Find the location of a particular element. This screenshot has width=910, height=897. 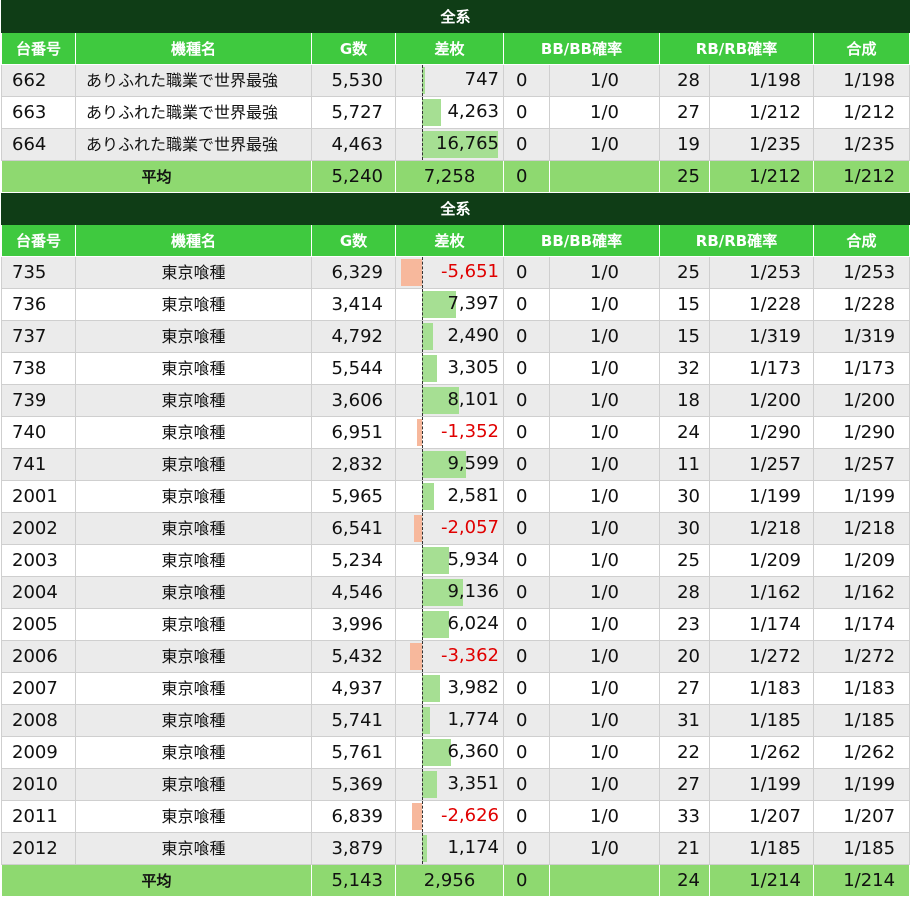

average-row: 平均 5,143 2,956 0 24 1/214 1/214 is located at coordinates (455, 880).